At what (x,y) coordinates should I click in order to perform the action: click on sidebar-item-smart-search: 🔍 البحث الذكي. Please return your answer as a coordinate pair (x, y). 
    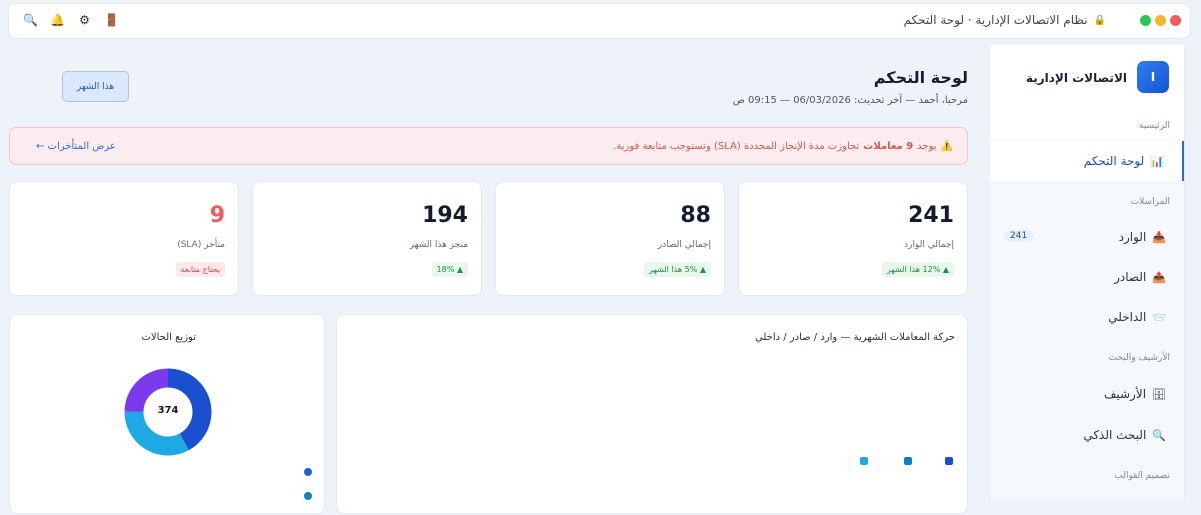
    Looking at the image, I should click on (1087, 435).